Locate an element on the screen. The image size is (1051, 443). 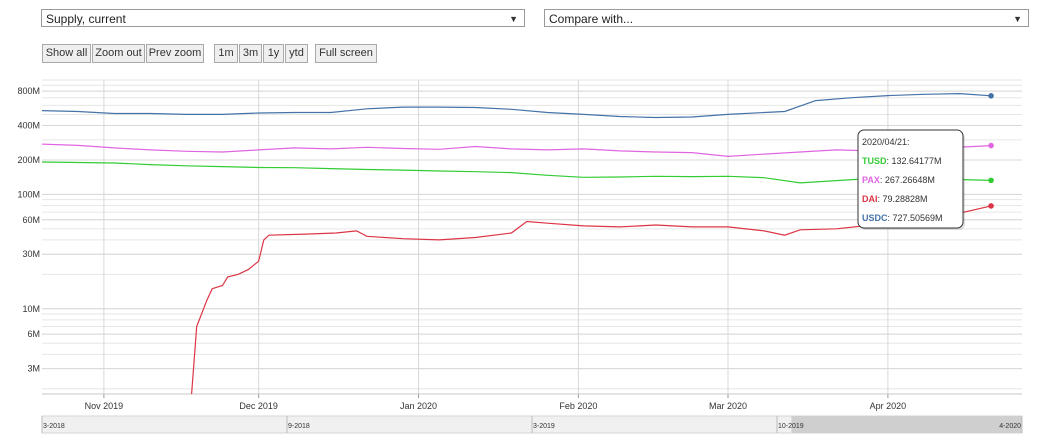
zoom-out-button: Zoom out is located at coordinates (118, 53).